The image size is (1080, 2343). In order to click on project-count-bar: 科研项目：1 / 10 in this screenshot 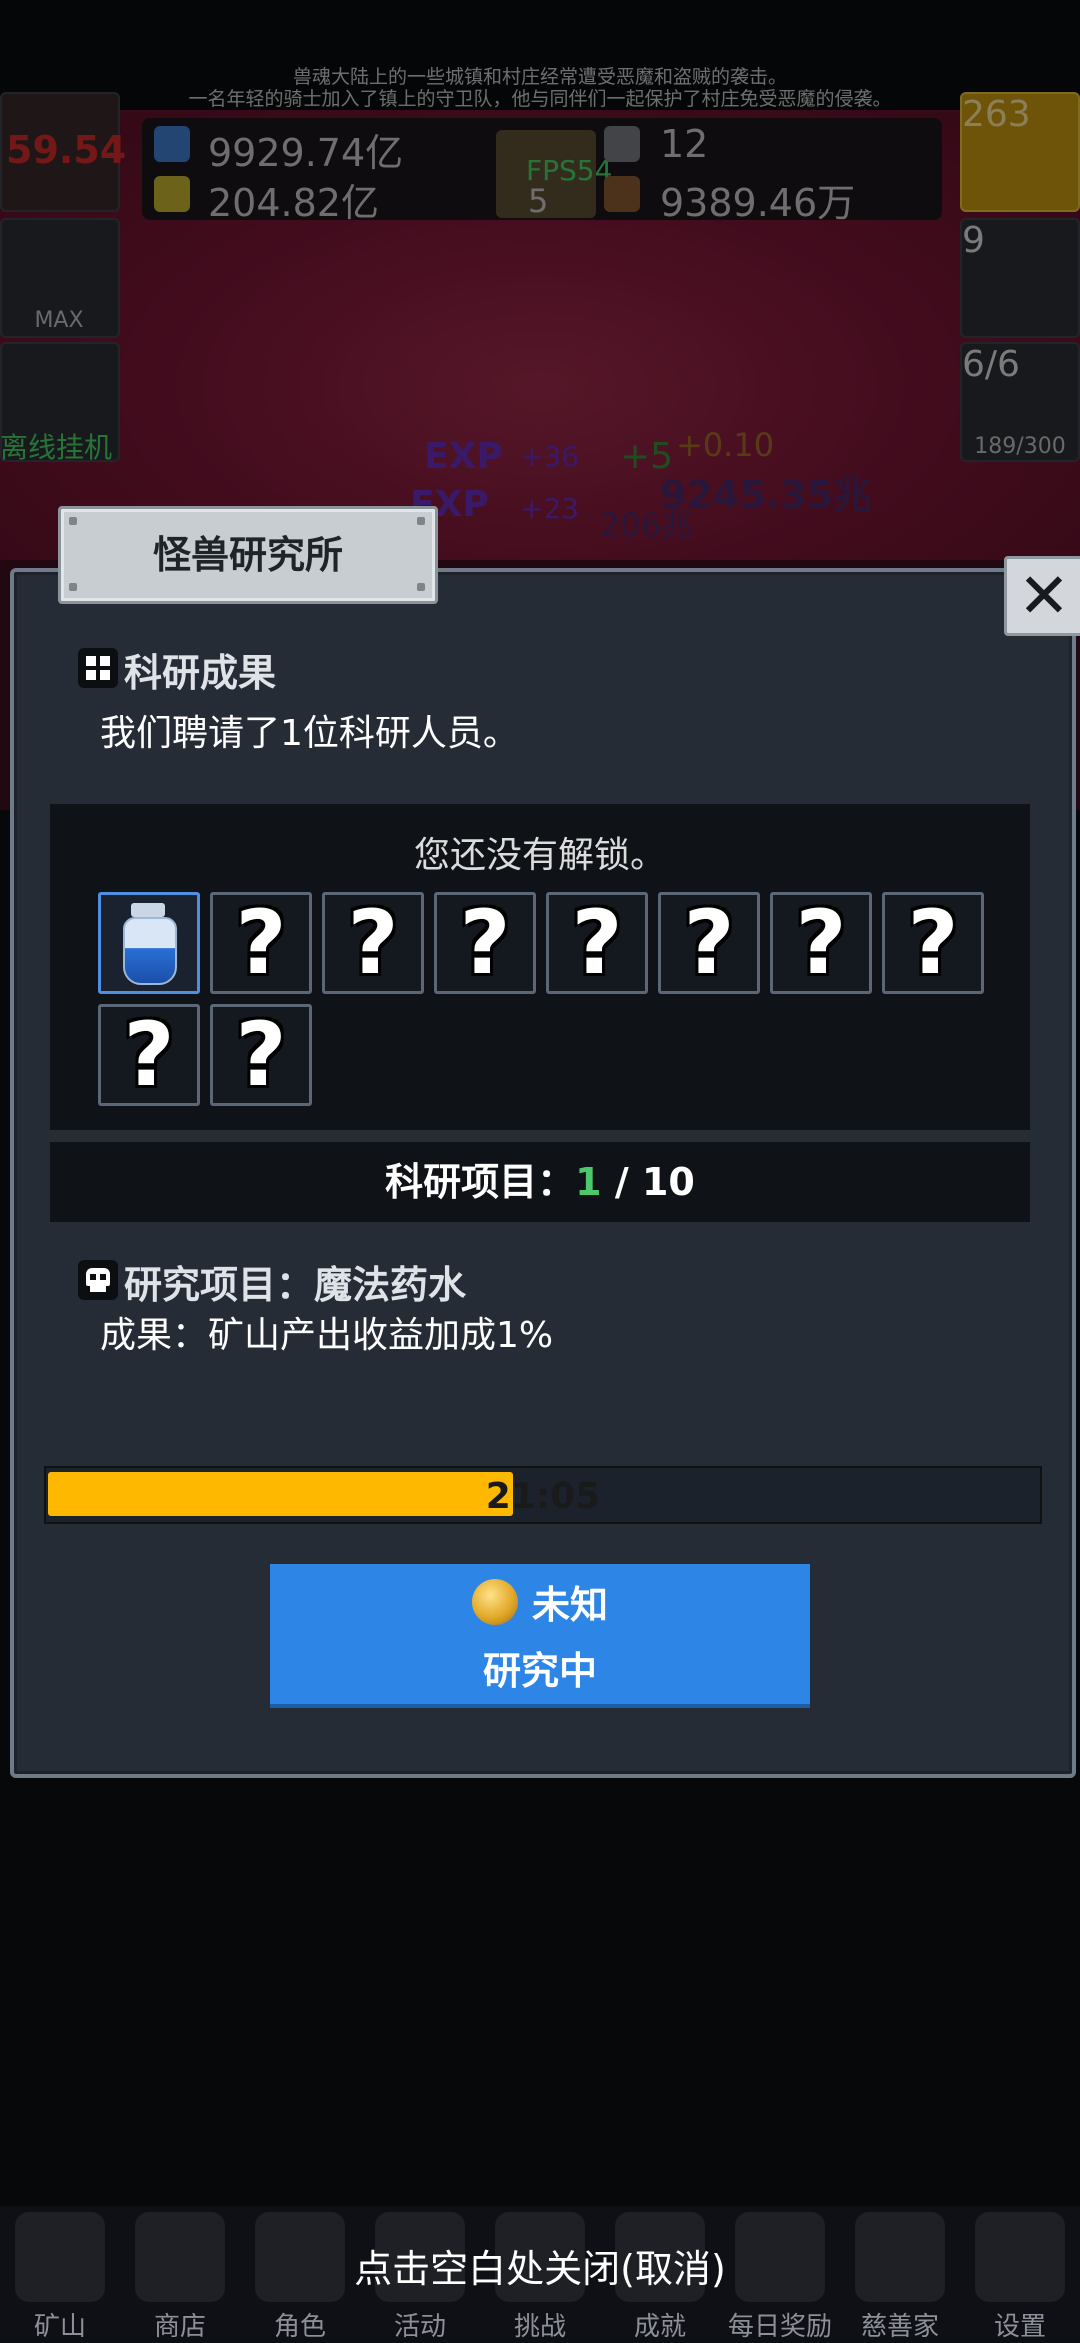, I will do `click(540, 1182)`.